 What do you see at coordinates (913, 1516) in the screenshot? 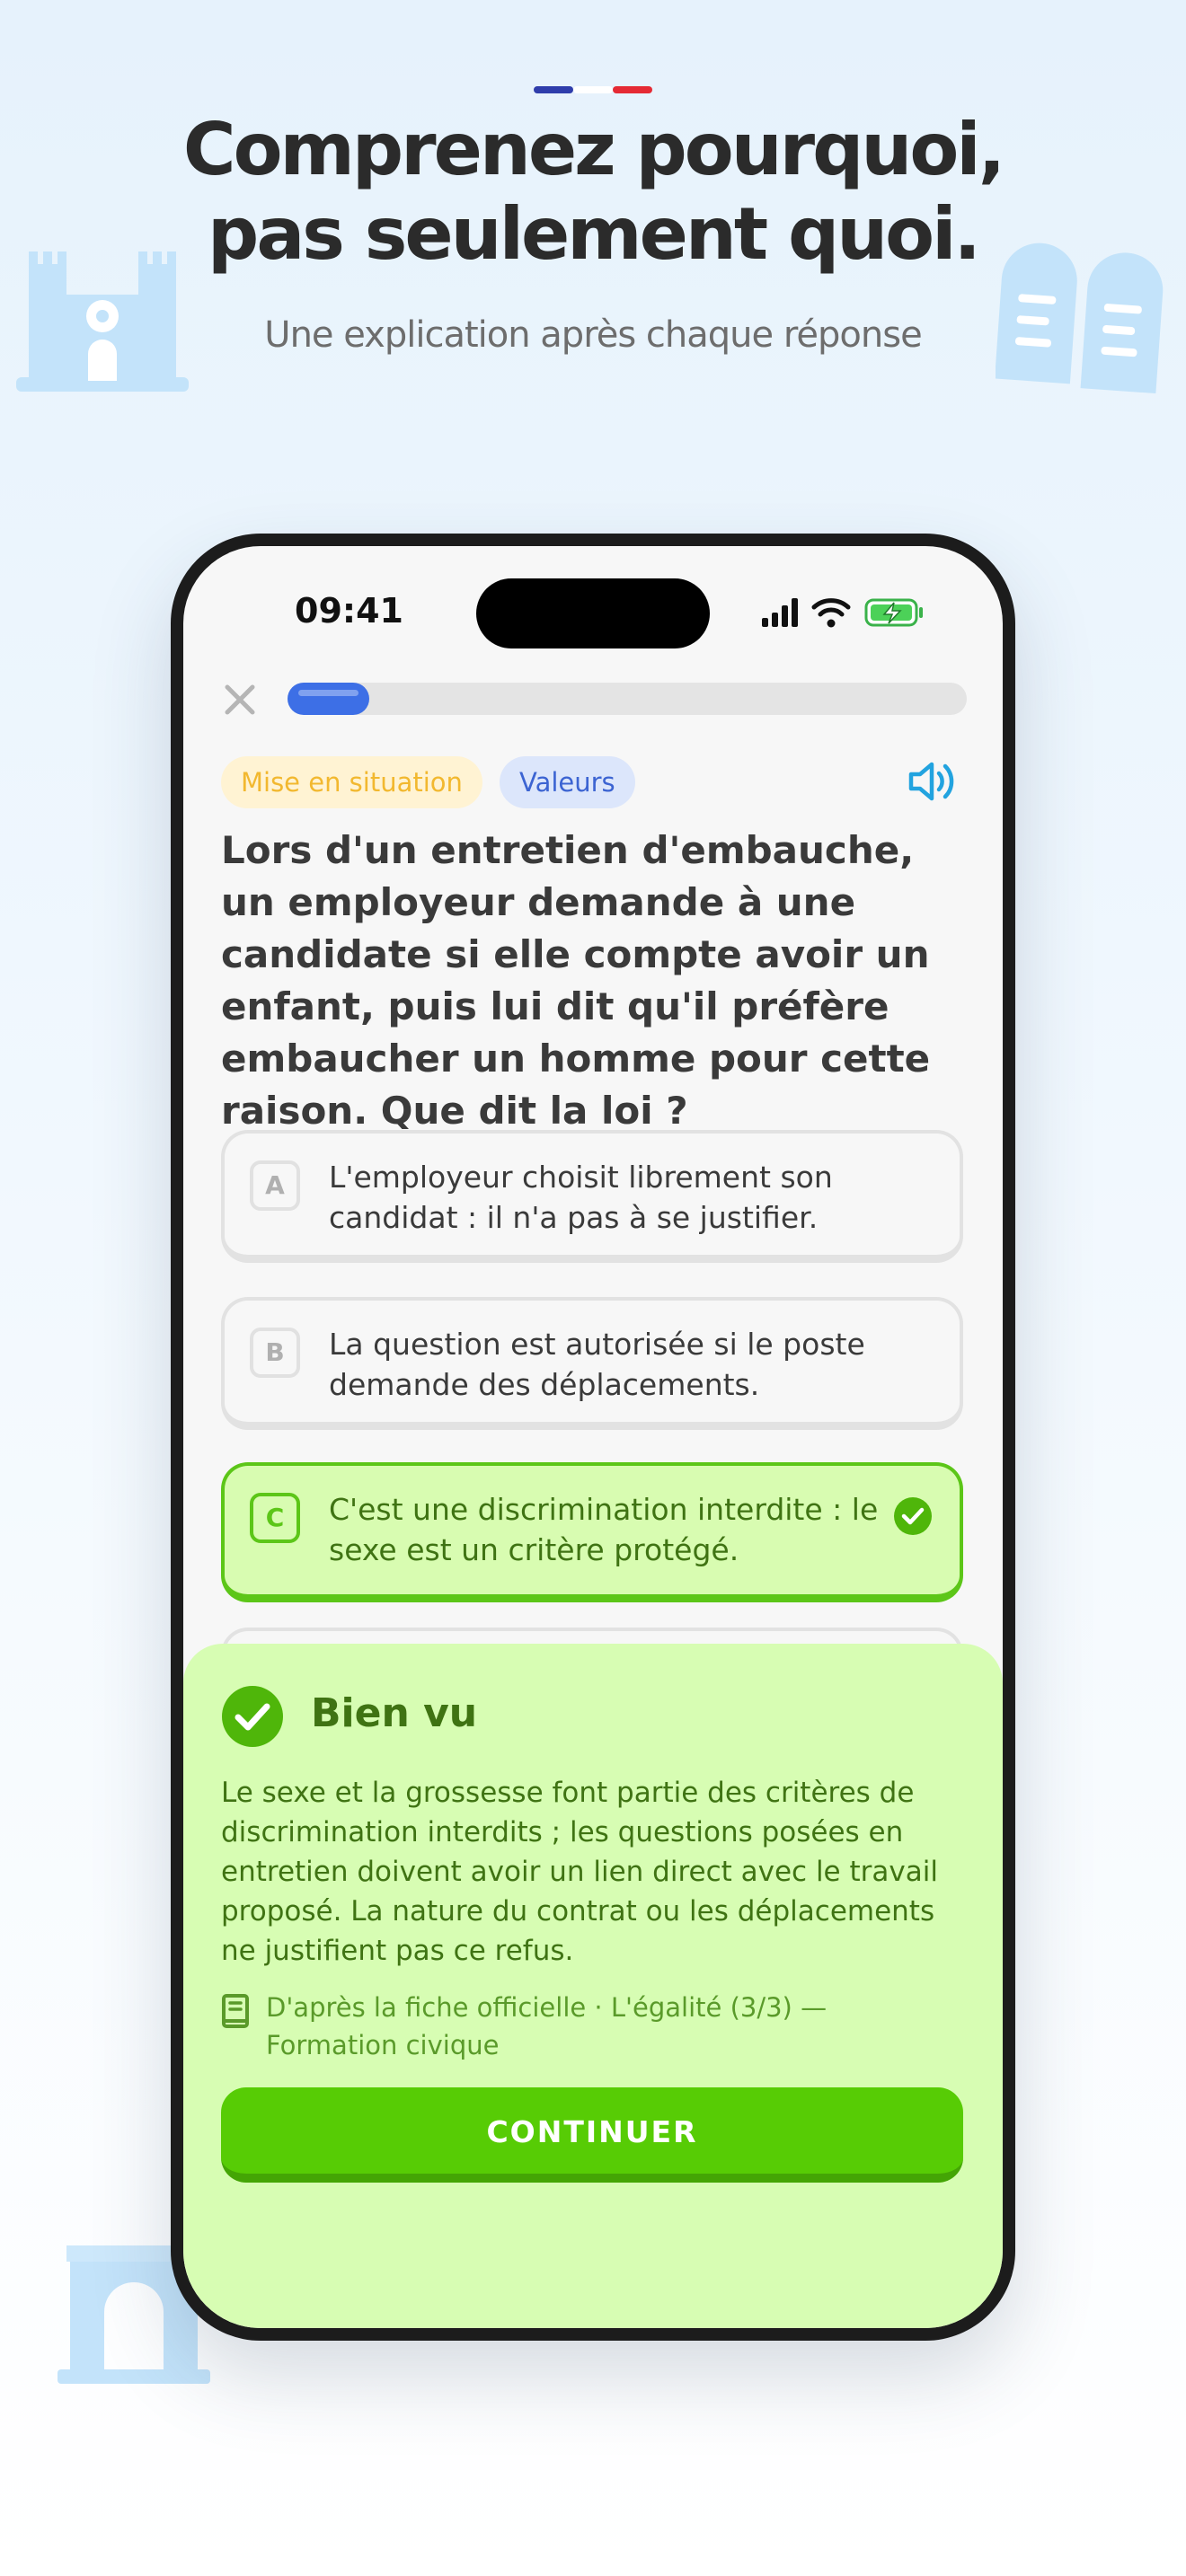
I see `correct-check-icon` at bounding box center [913, 1516].